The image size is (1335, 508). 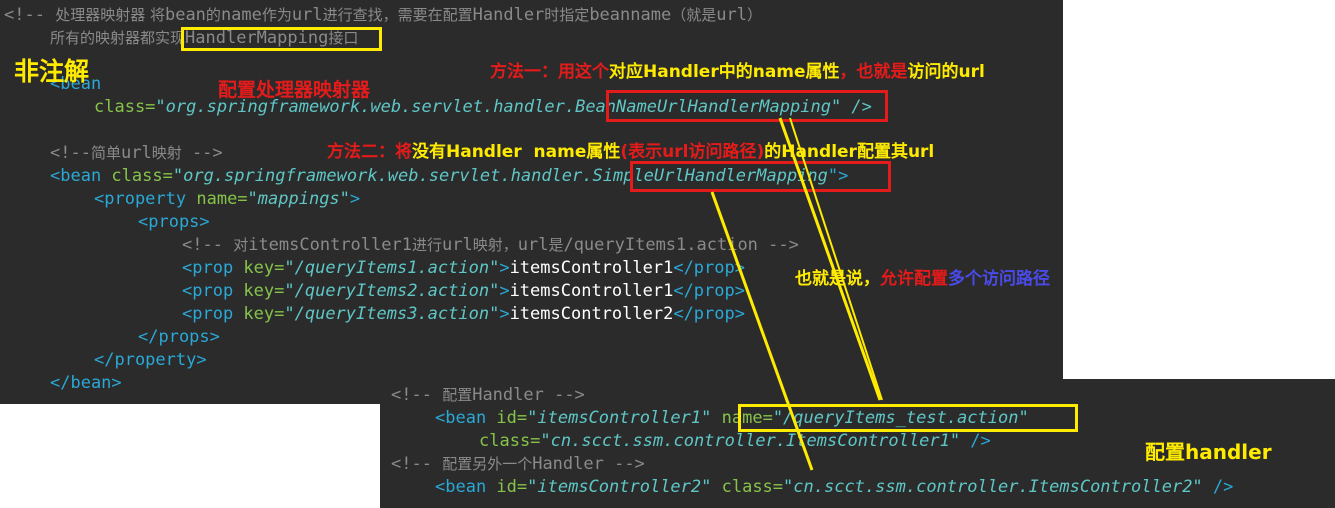 What do you see at coordinates (1208, 452) in the screenshot?
I see `note-config-handler: 配置handler` at bounding box center [1208, 452].